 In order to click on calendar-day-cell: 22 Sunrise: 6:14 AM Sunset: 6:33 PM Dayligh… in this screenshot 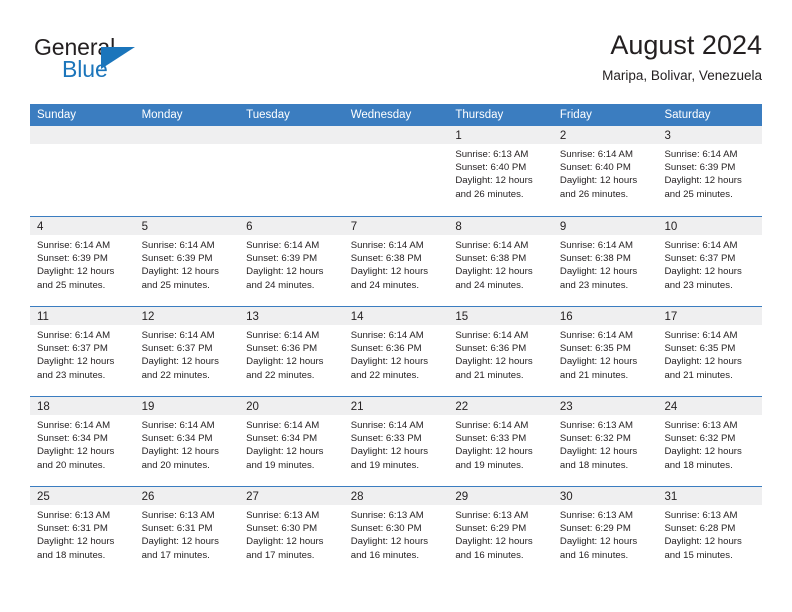, I will do `click(500, 441)`.